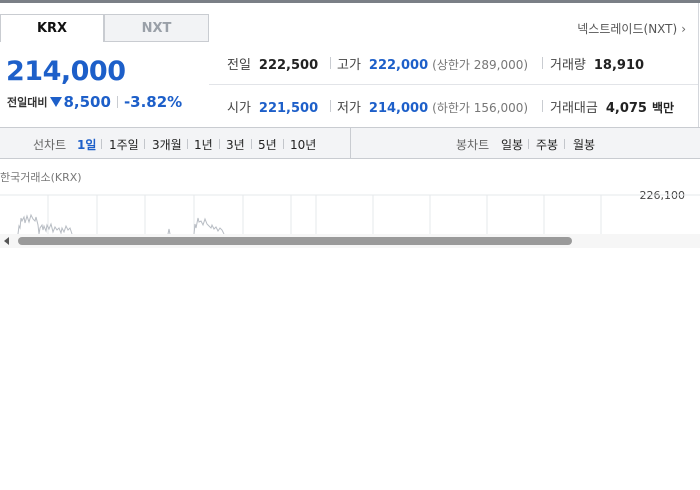  What do you see at coordinates (288, 65) in the screenshot?
I see `stat-value: 222,500` at bounding box center [288, 65].